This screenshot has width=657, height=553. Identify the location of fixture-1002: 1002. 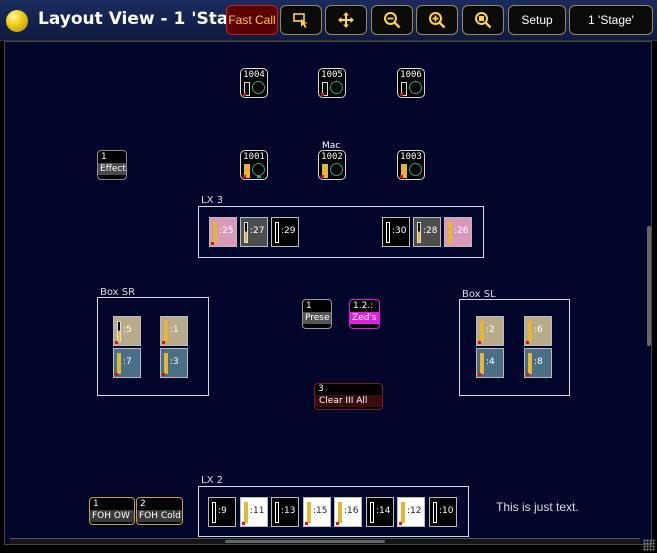
(332, 165).